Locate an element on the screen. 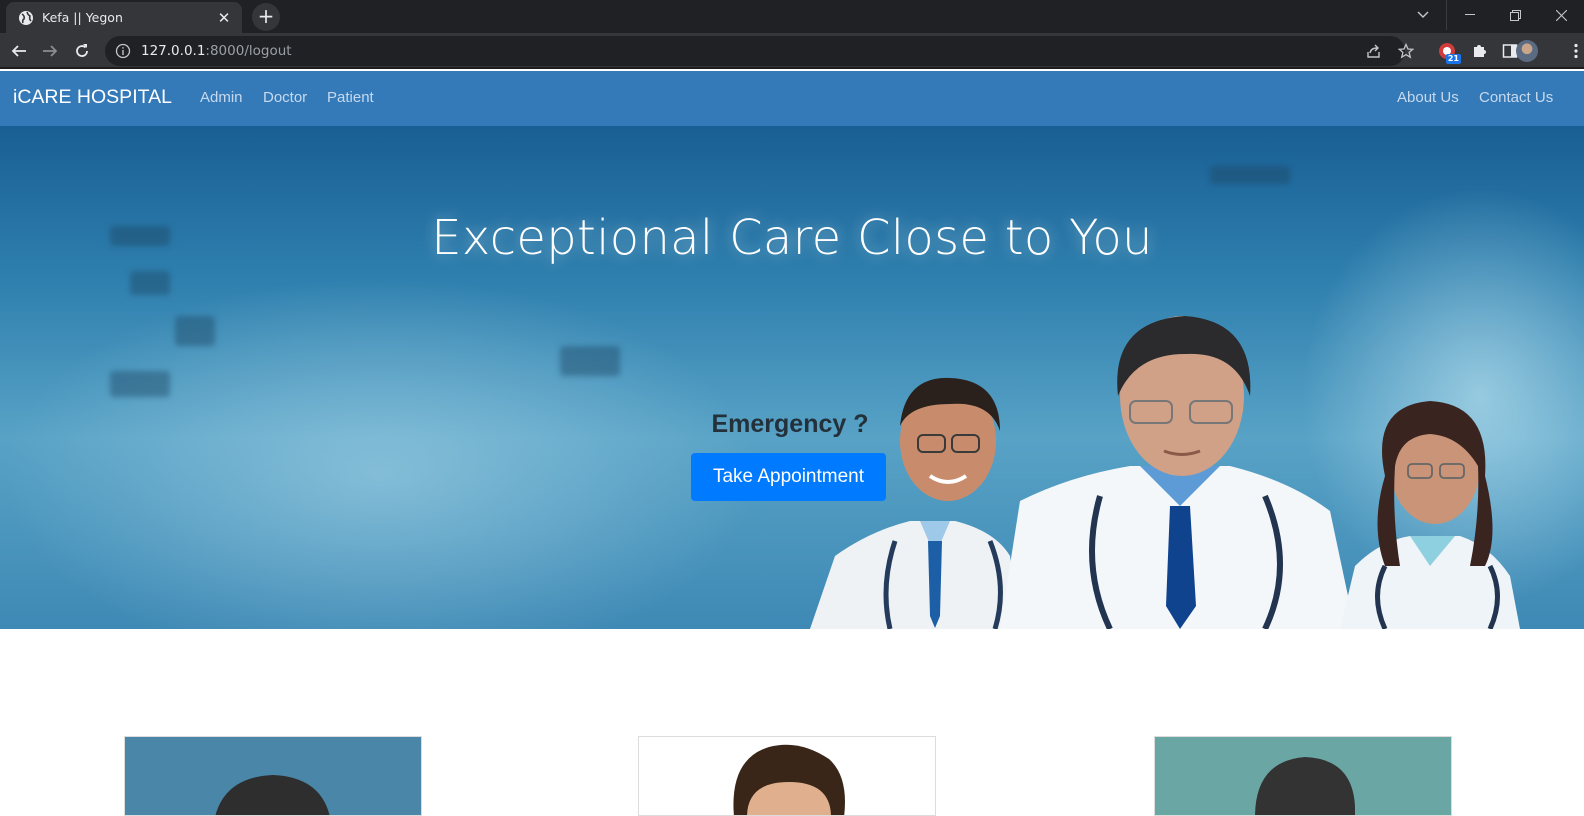 This screenshot has height=816, width=1584. url-path: :8000/logout is located at coordinates (248, 51).